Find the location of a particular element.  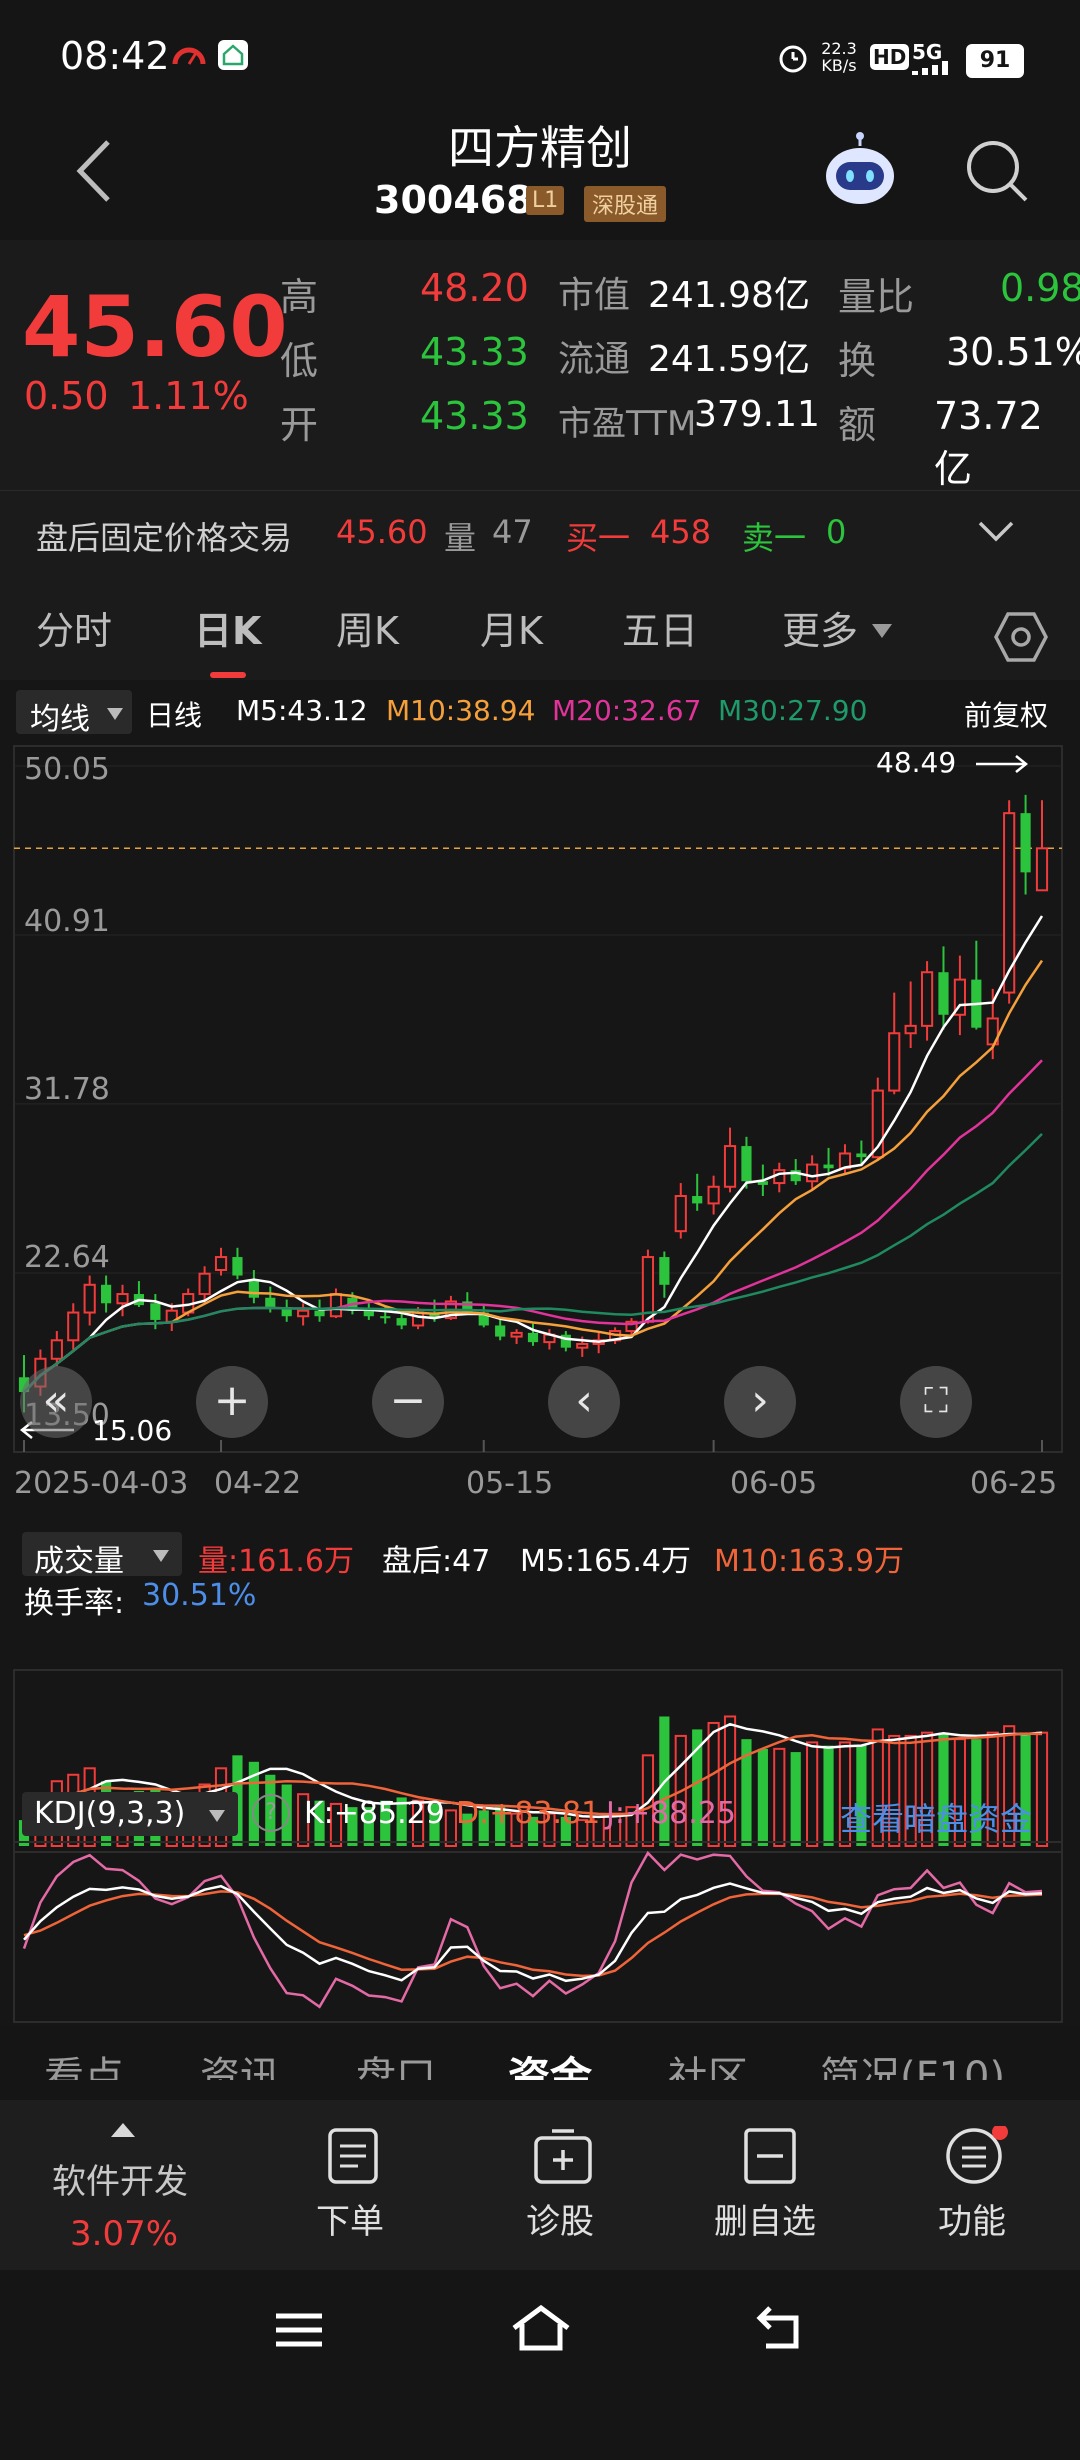

alarm-icon is located at coordinates (793, 57).